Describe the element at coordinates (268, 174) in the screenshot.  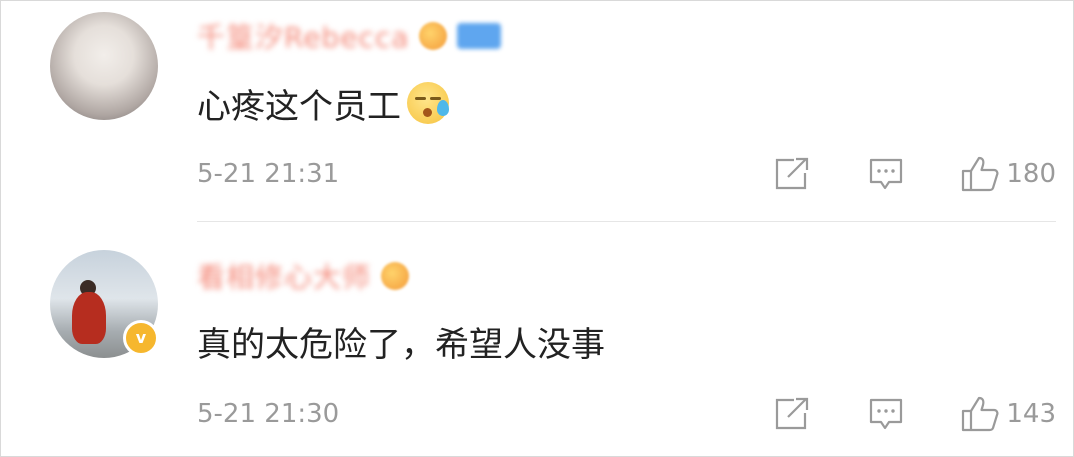
I see `comment-timestamp: 5-21 21:31` at that location.